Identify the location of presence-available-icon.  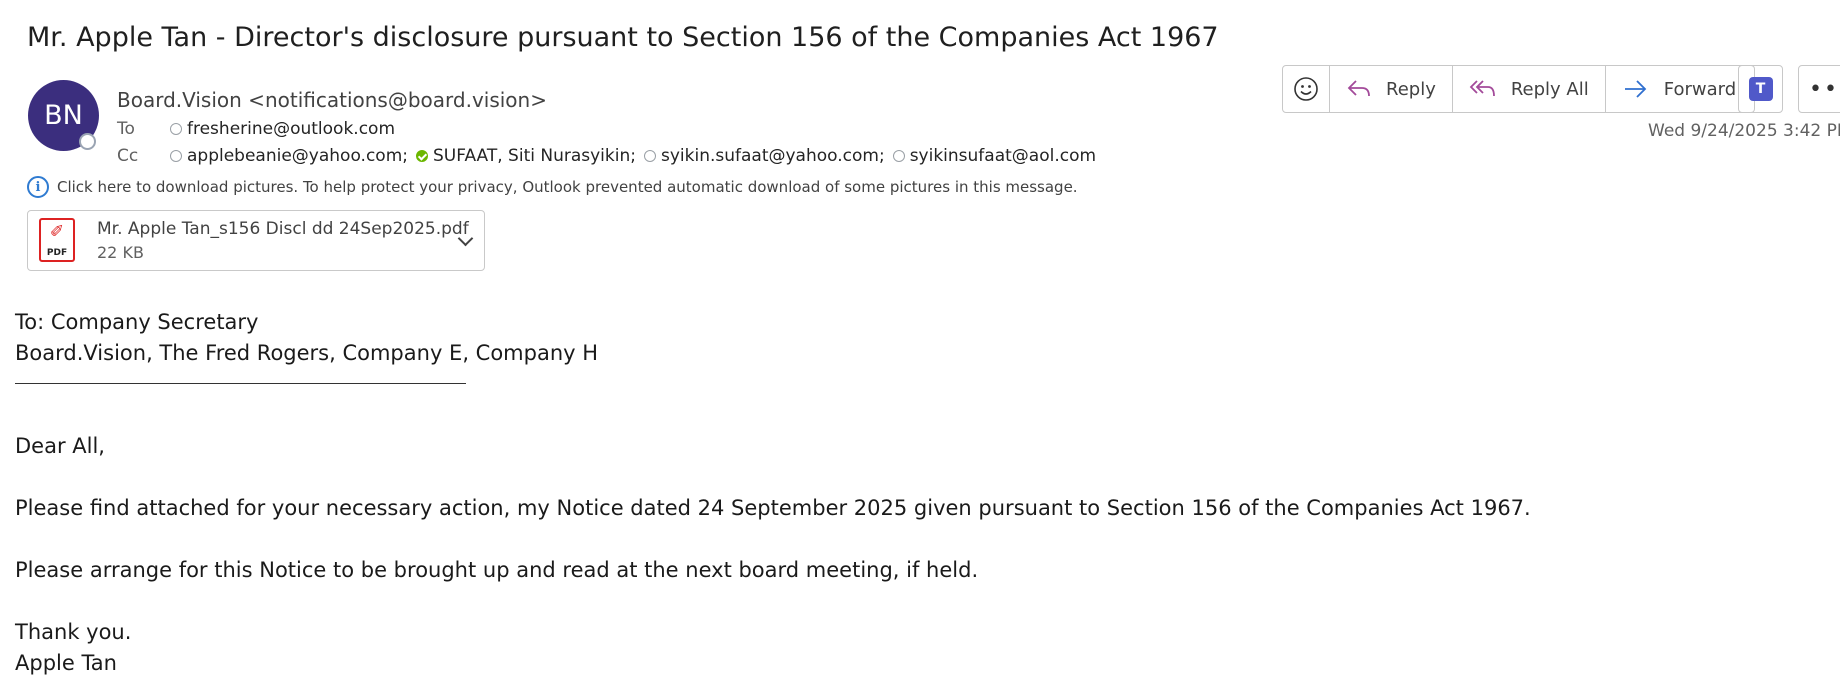
(422, 156).